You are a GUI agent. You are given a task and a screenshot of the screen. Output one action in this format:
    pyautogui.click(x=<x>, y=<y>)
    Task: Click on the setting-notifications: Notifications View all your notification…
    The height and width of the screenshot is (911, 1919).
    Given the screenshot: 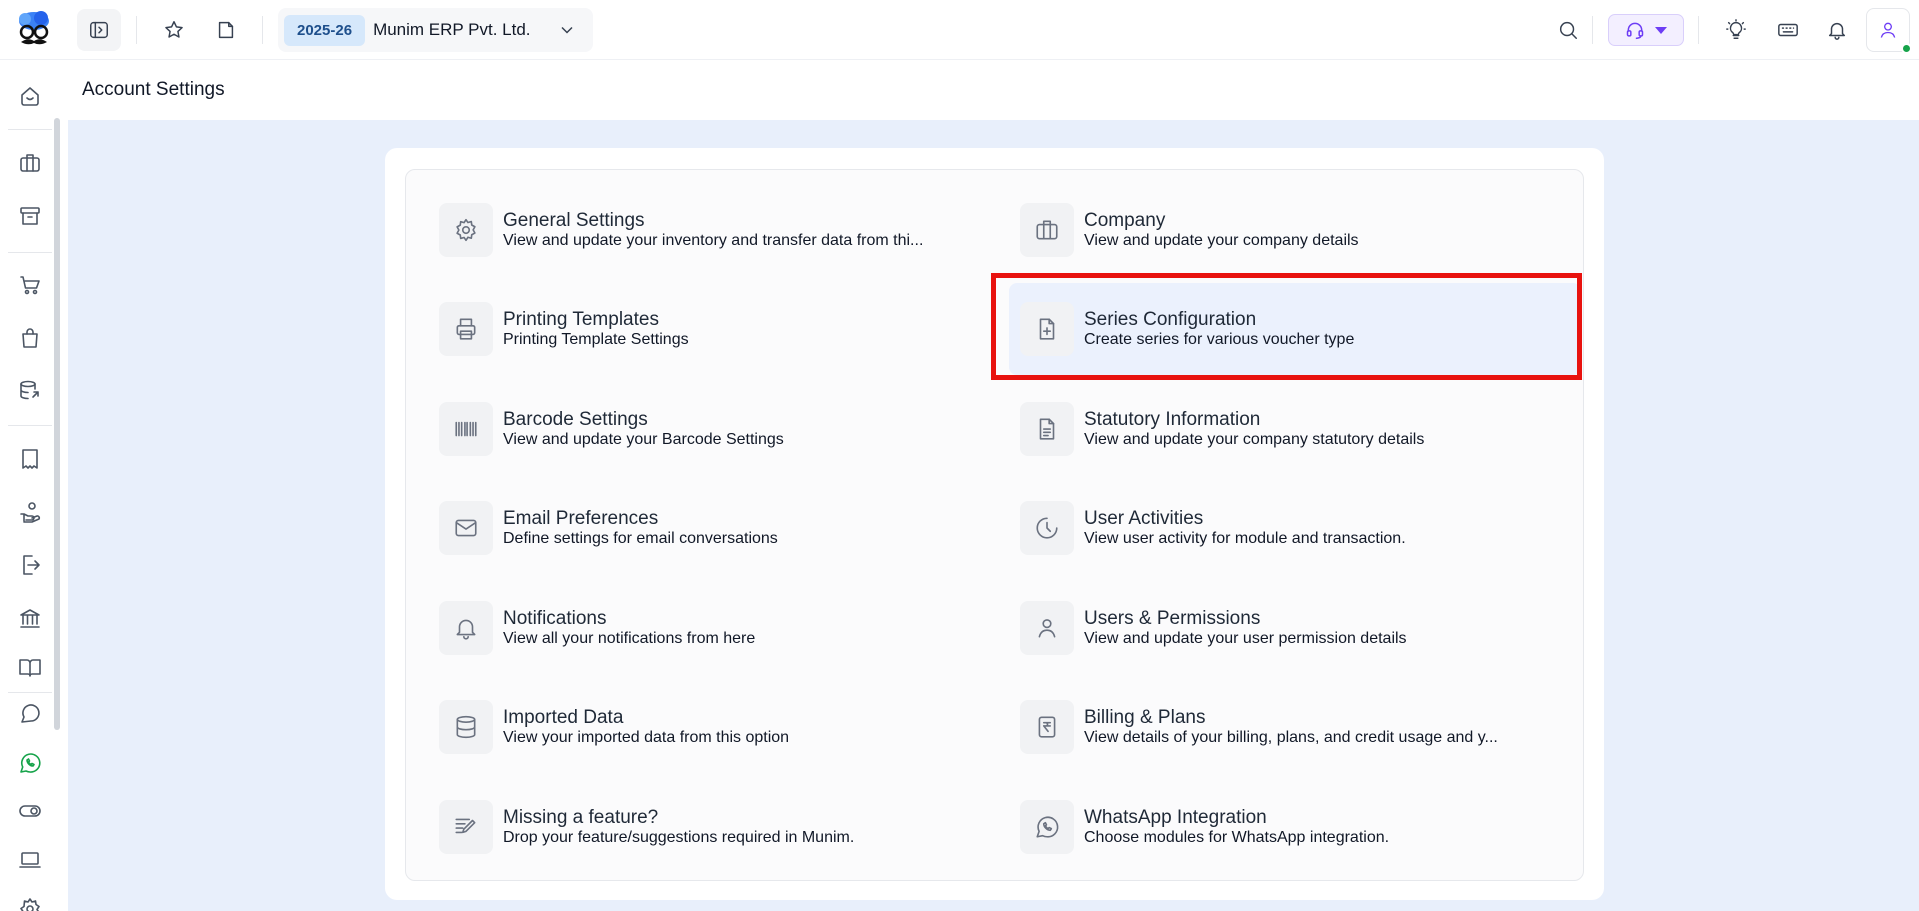 What is the action you would take?
    pyautogui.click(x=713, y=628)
    